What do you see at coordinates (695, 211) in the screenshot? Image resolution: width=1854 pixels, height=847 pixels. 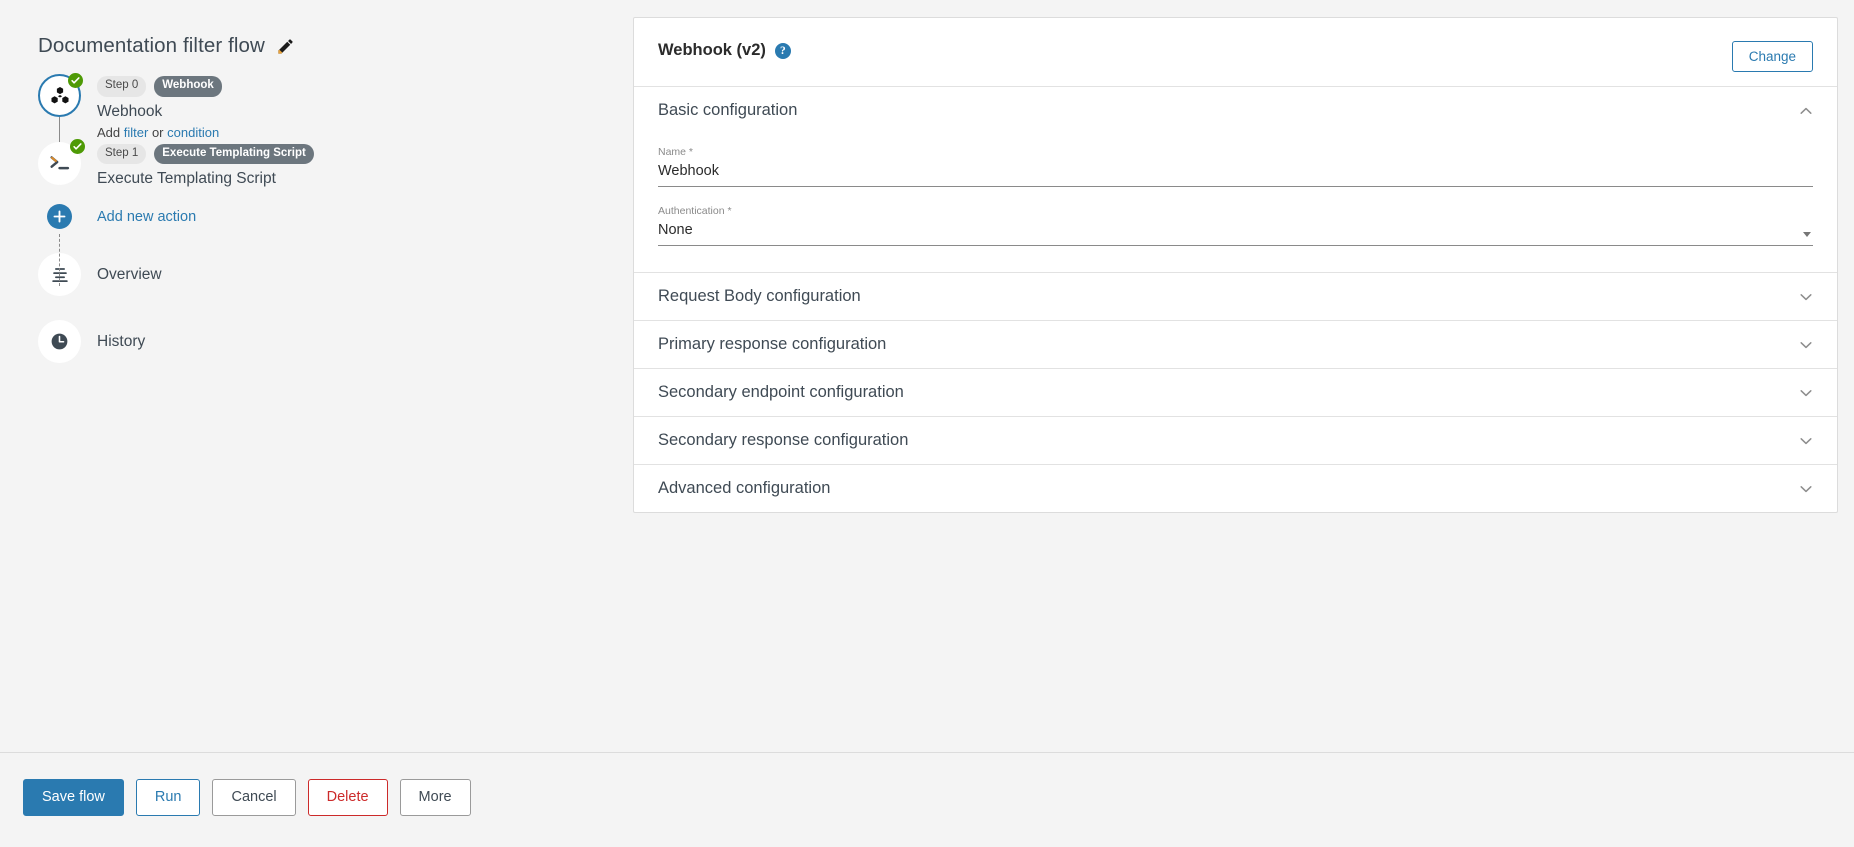 I see `field-label: Authentication *` at bounding box center [695, 211].